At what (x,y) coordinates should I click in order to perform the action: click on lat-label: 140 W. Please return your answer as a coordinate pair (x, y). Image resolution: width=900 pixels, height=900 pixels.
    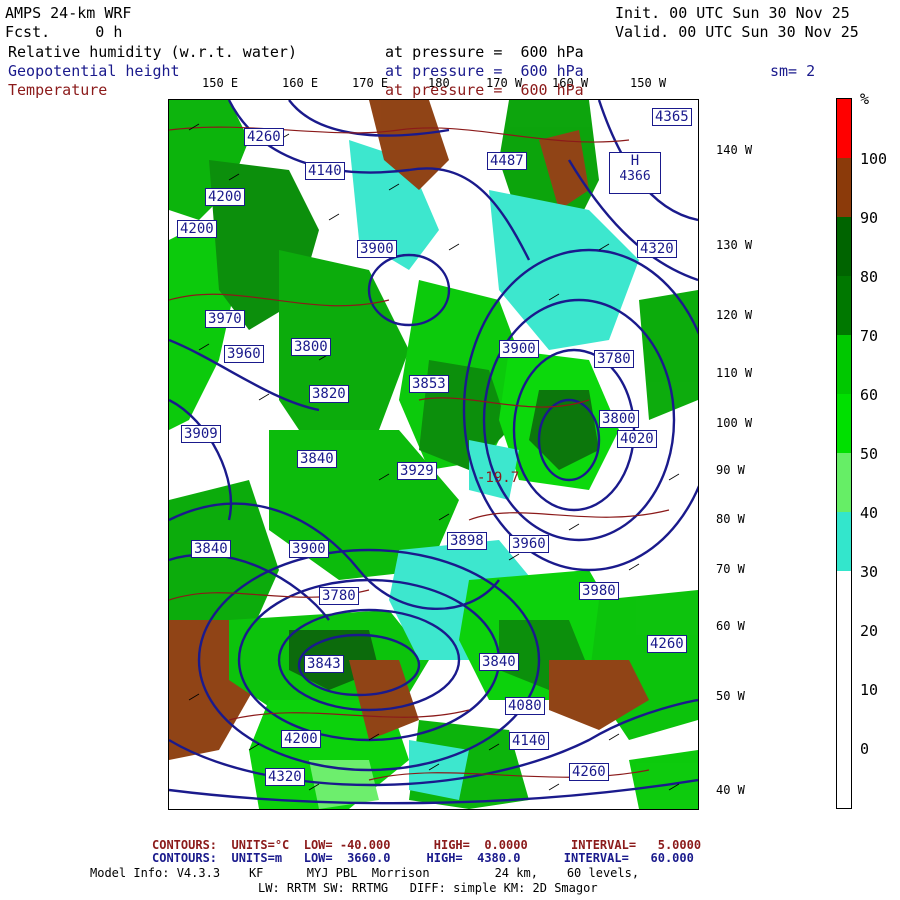
    Looking at the image, I should click on (734, 150).